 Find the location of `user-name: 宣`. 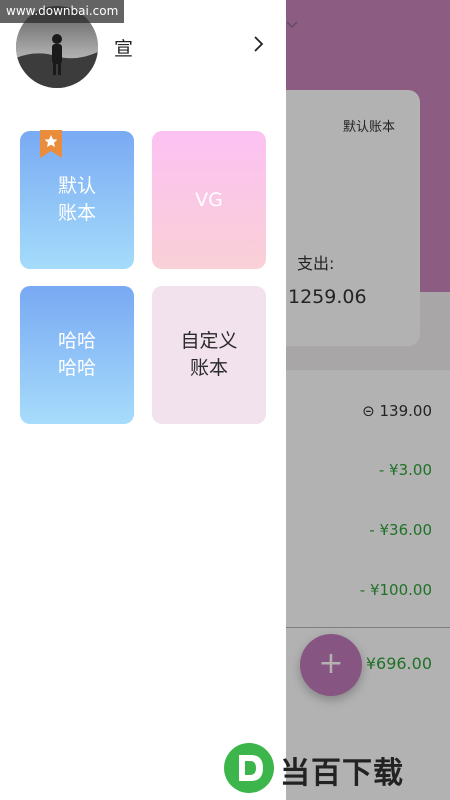

user-name: 宣 is located at coordinates (123, 47).